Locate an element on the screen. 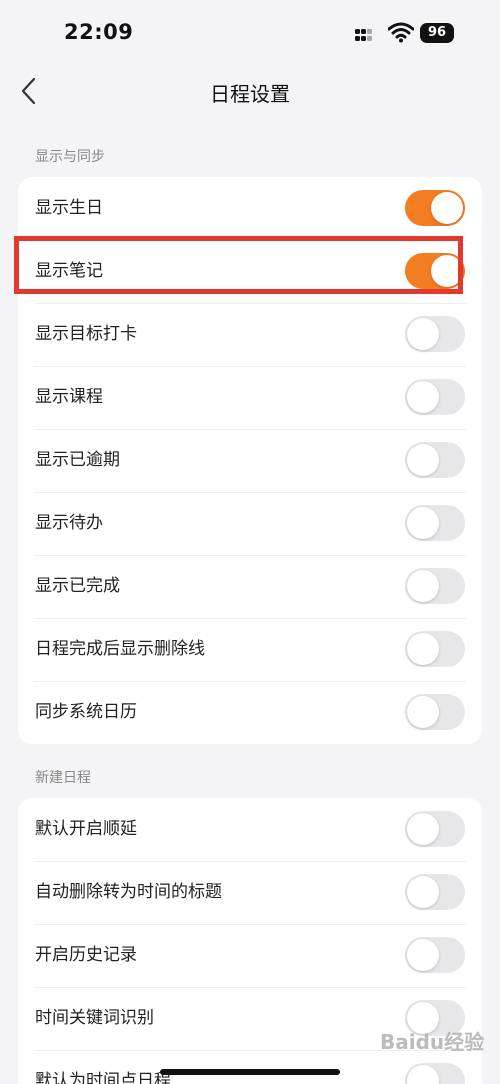 The height and width of the screenshot is (1084, 500). setting-row-show-goal-checkin: 显示目标打卡 is located at coordinates (250, 334).